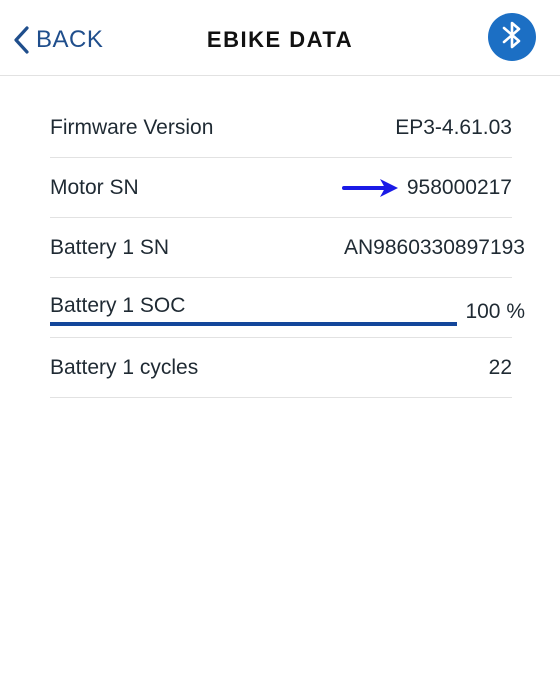 The width and height of the screenshot is (560, 700). What do you see at coordinates (371, 190) in the screenshot?
I see `arrow-icon` at bounding box center [371, 190].